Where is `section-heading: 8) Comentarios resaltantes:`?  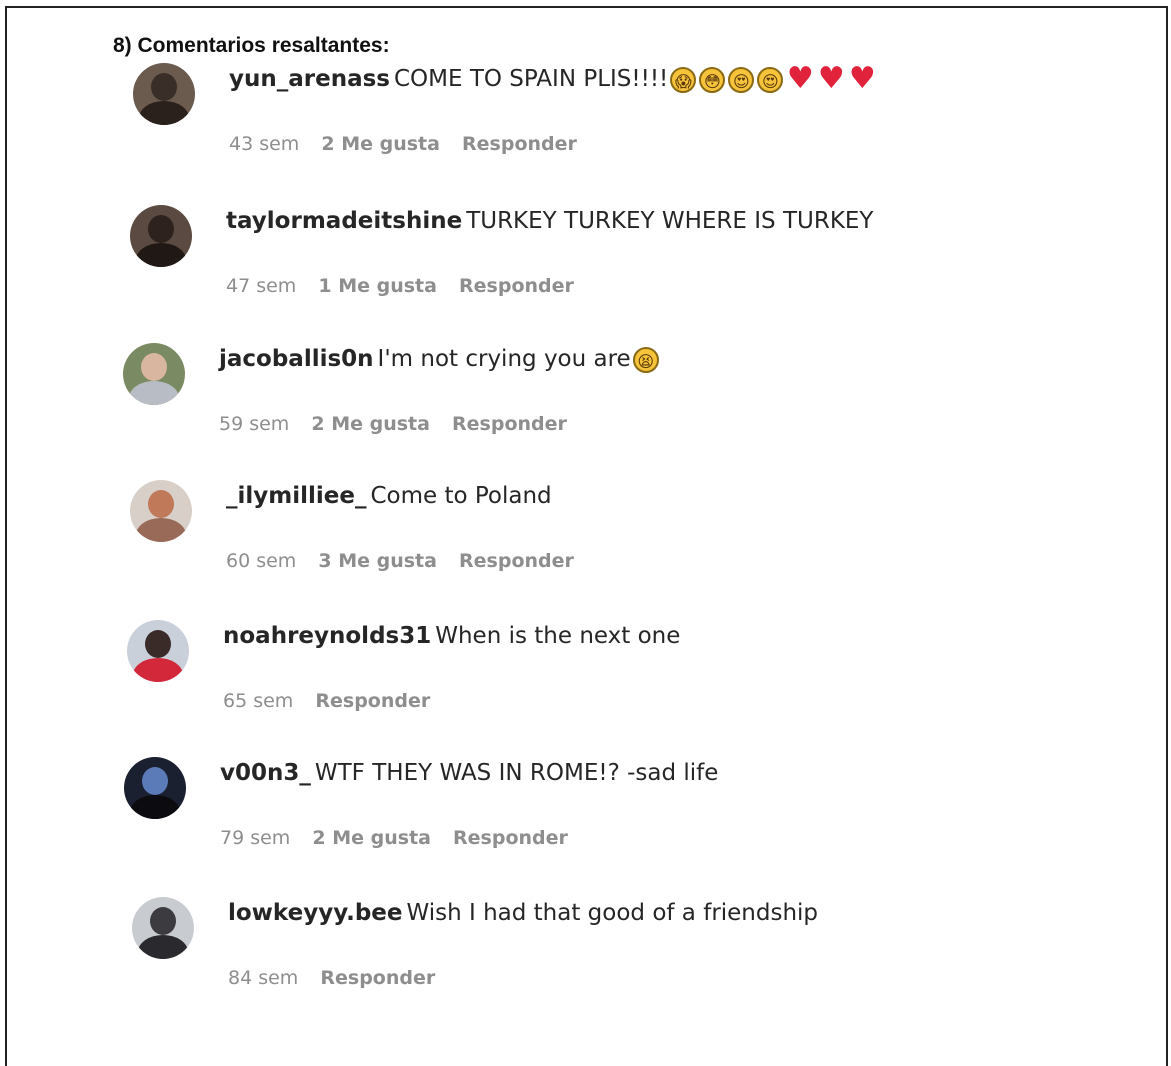
section-heading: 8) Comentarios resaltantes: is located at coordinates (251, 45).